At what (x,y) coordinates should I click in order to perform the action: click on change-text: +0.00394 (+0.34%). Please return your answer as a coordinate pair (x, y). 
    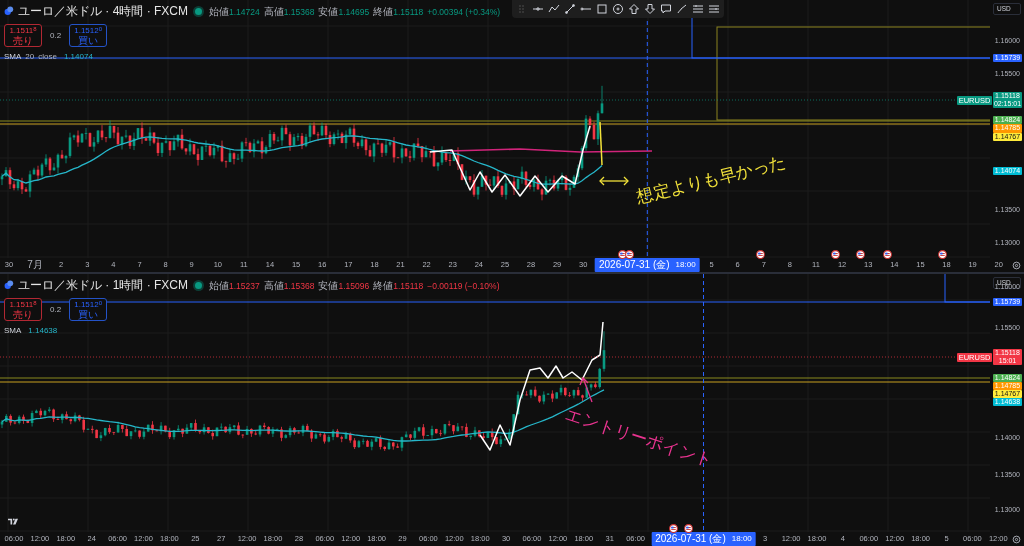
    Looking at the image, I should click on (464, 12).